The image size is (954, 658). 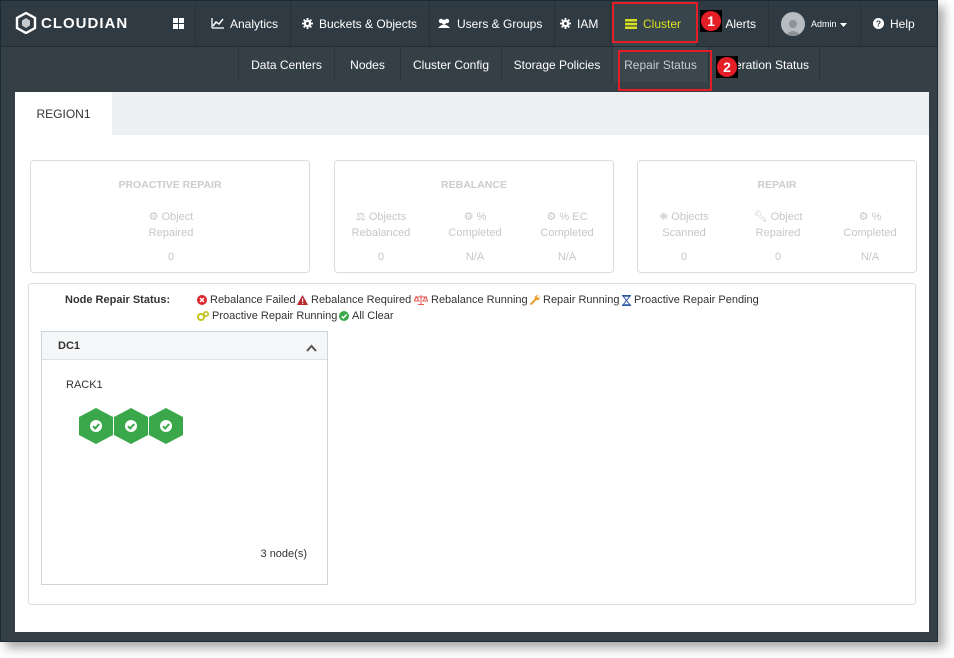 What do you see at coordinates (246, 300) in the screenshot?
I see `legend-rebalance-failed: Rebalance Failed` at bounding box center [246, 300].